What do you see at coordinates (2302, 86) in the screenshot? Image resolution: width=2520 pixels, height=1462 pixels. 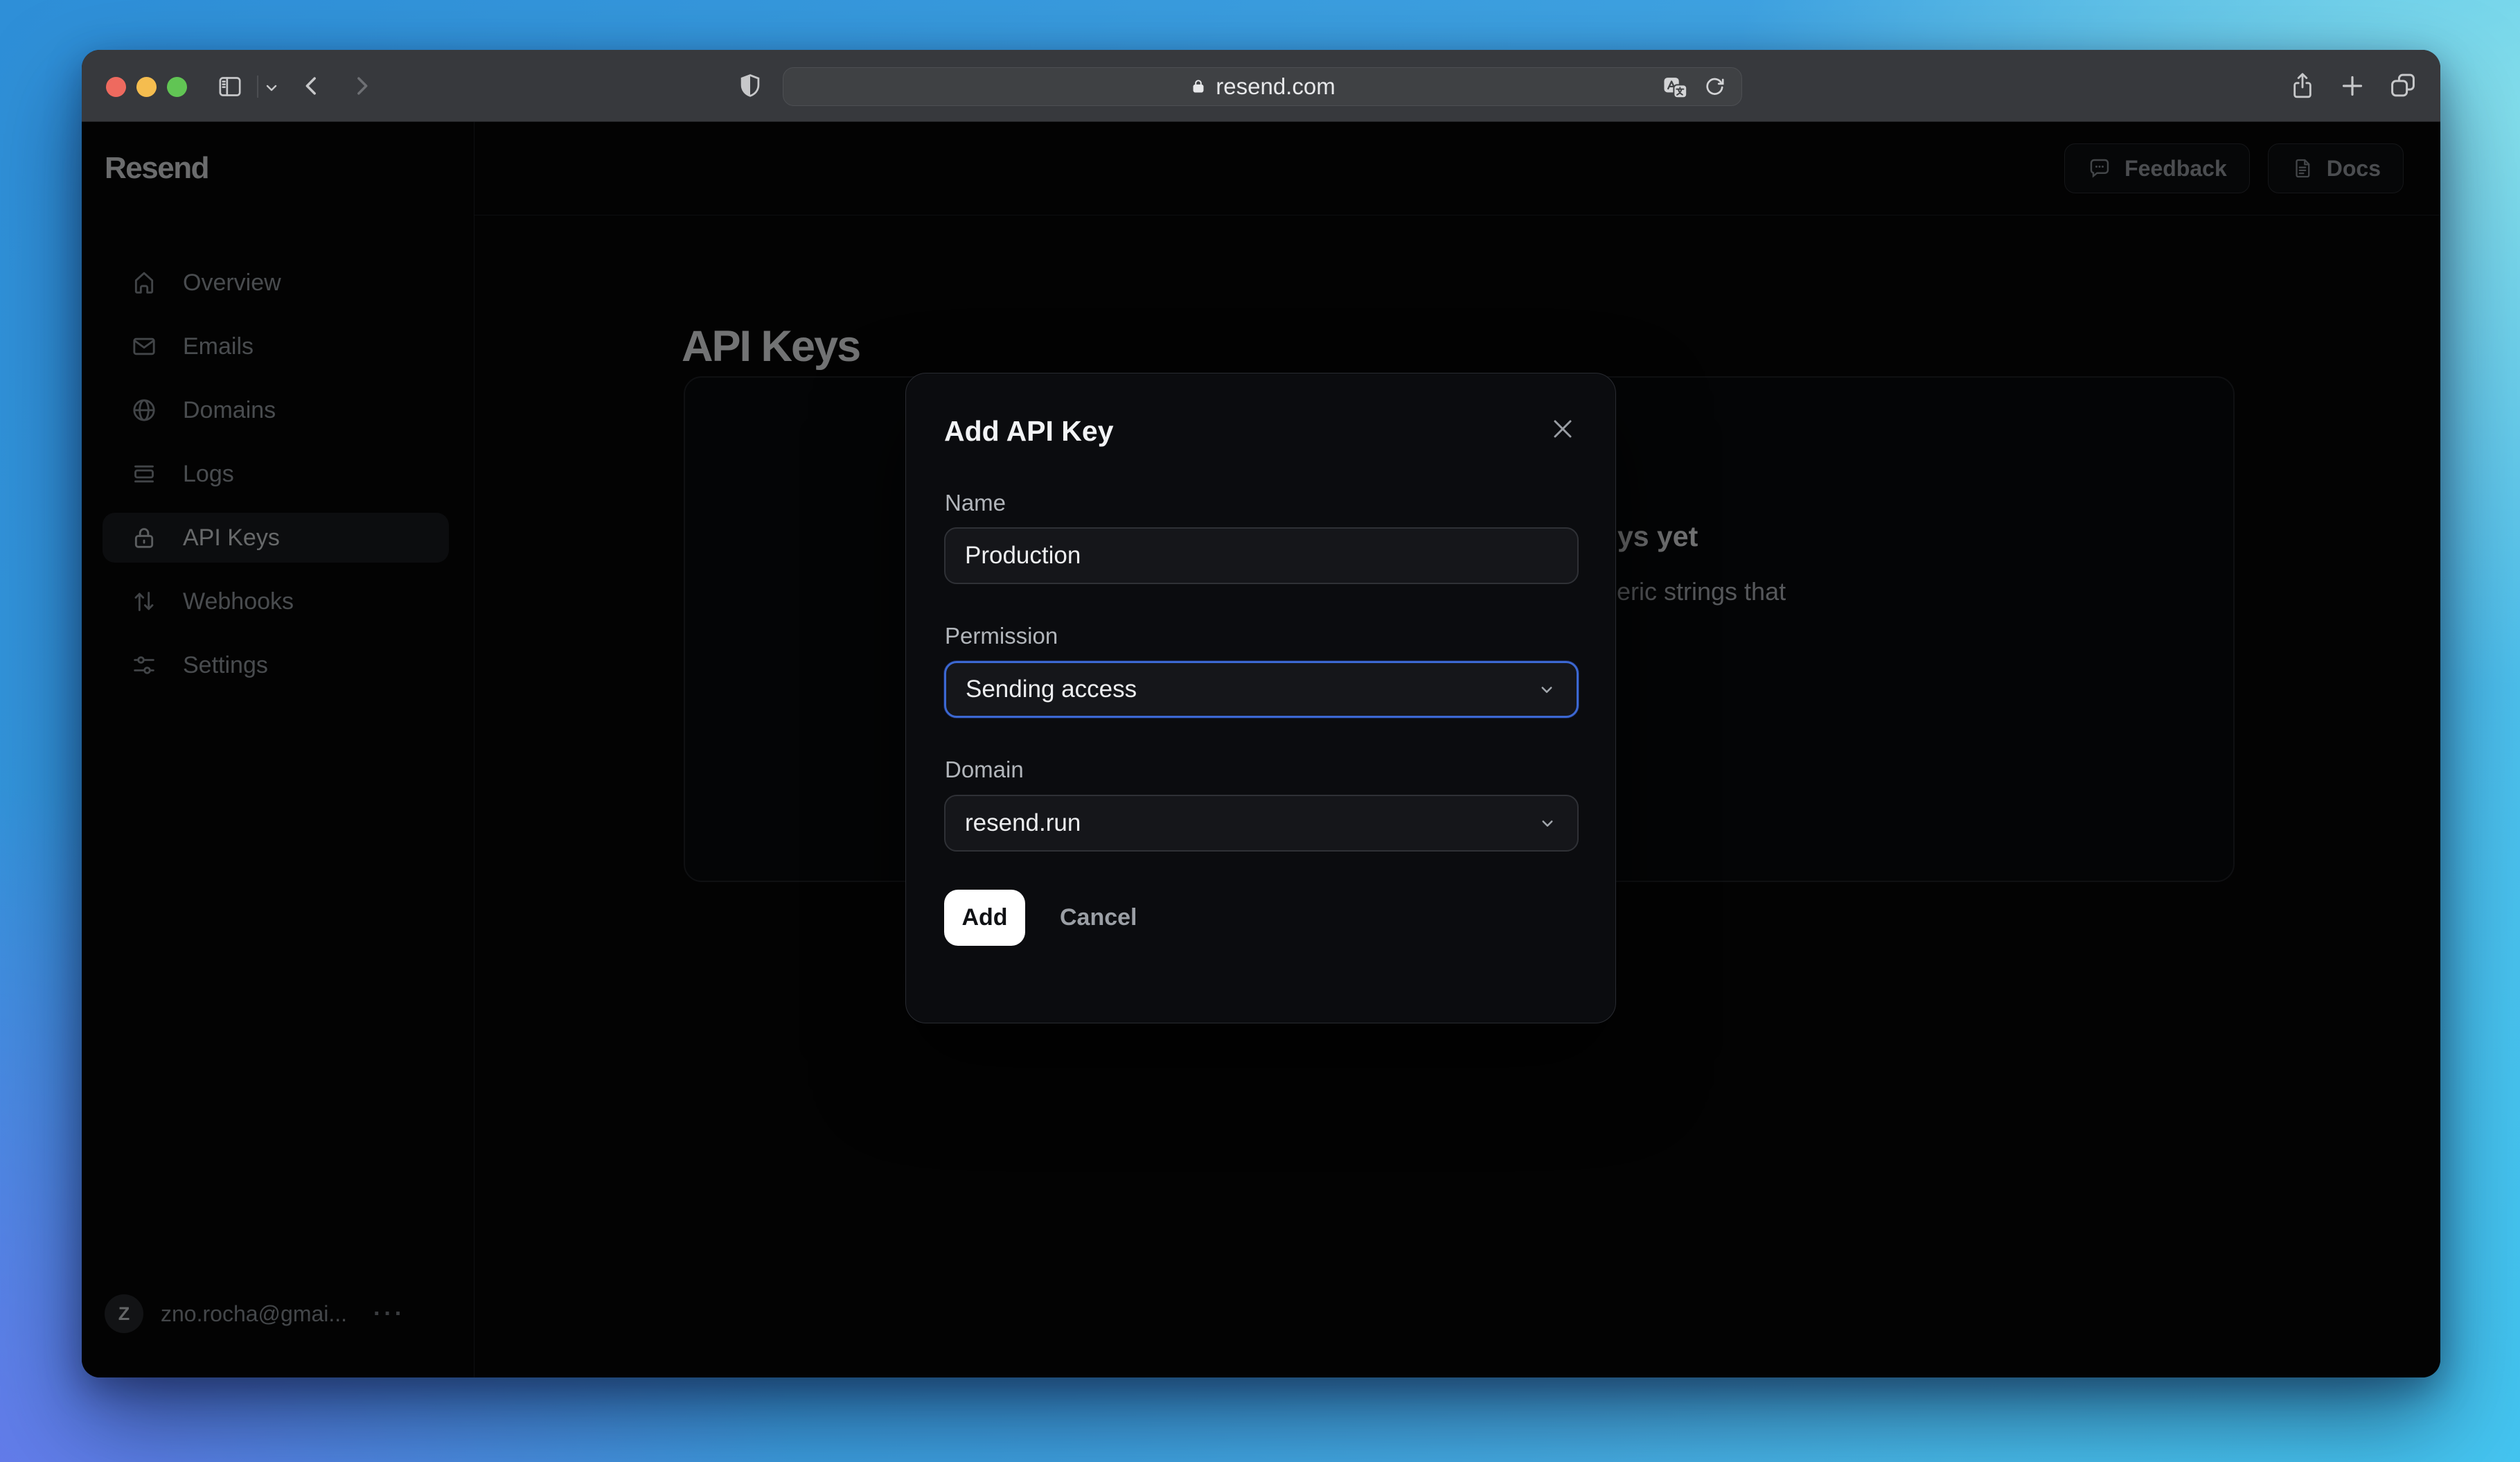 I see `share-icon` at bounding box center [2302, 86].